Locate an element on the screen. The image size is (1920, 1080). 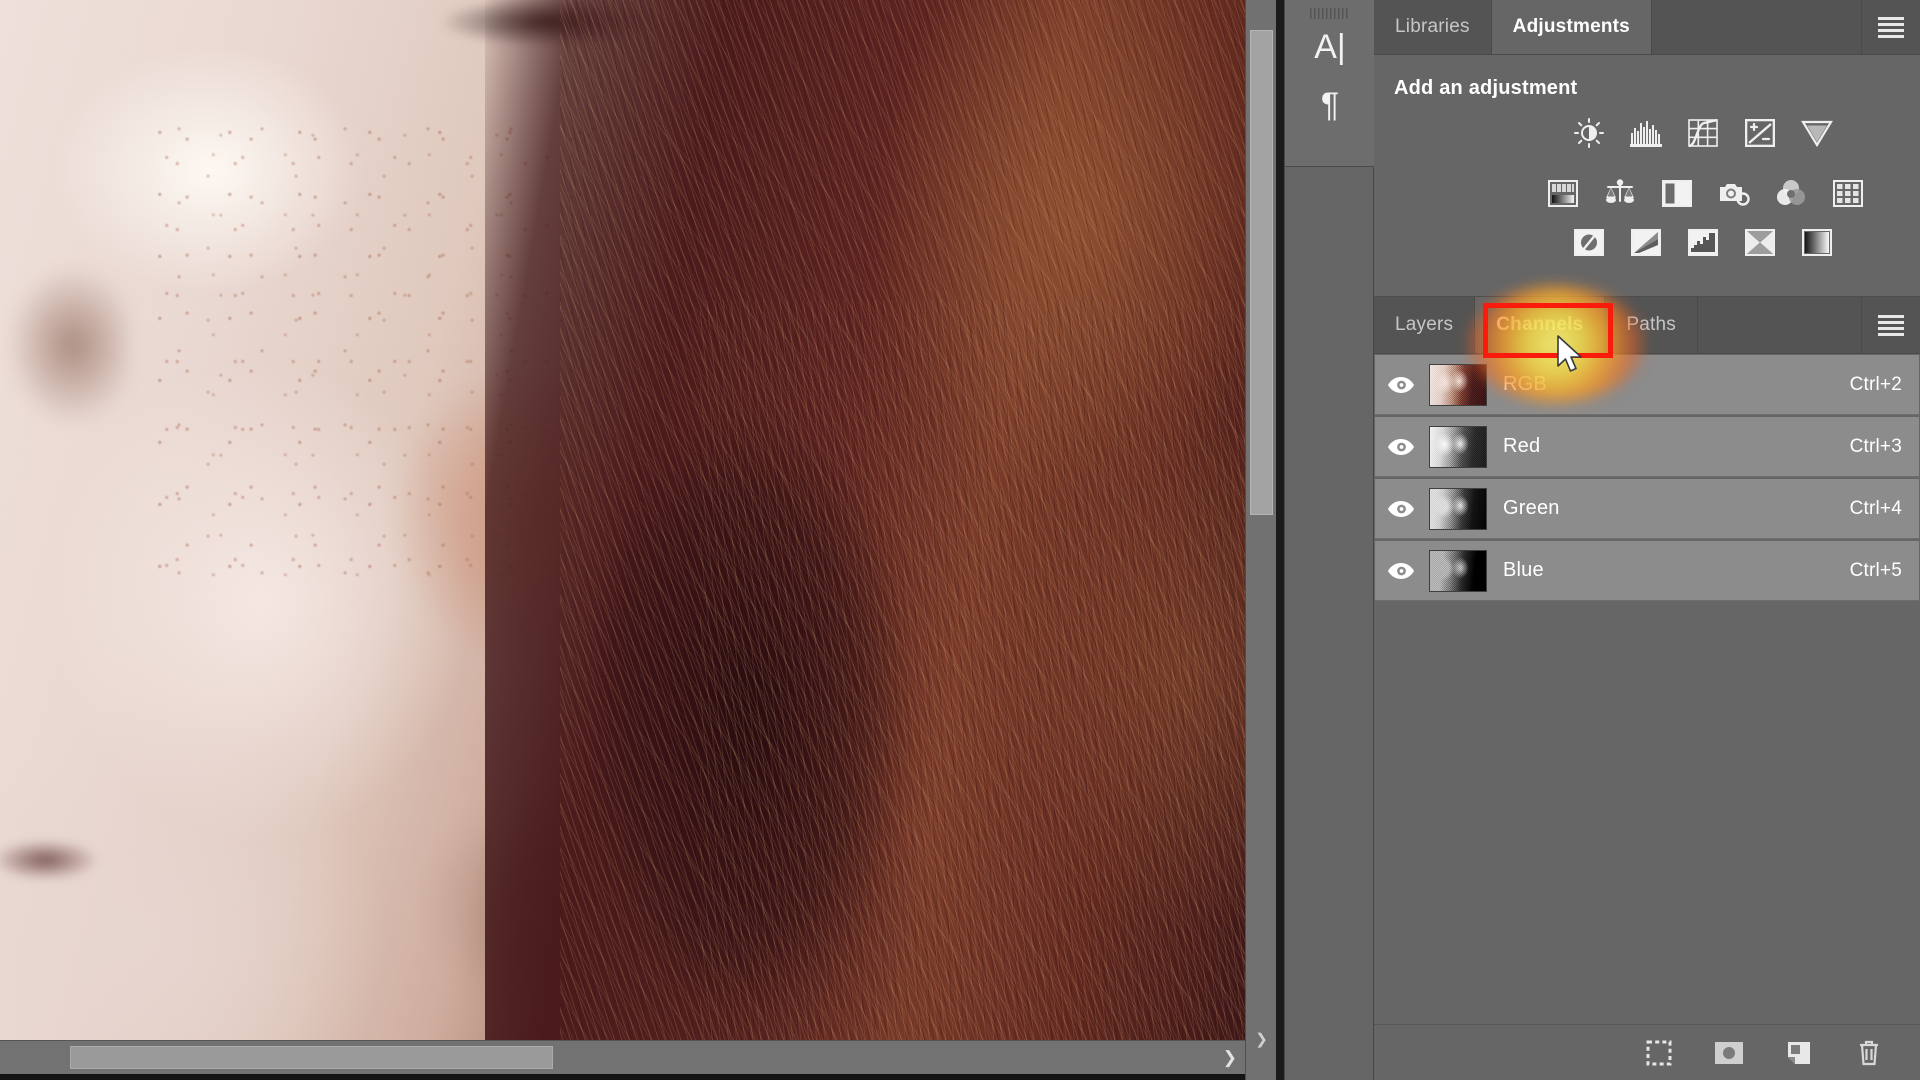
brightness-contrast-icon is located at coordinates (1588, 133).